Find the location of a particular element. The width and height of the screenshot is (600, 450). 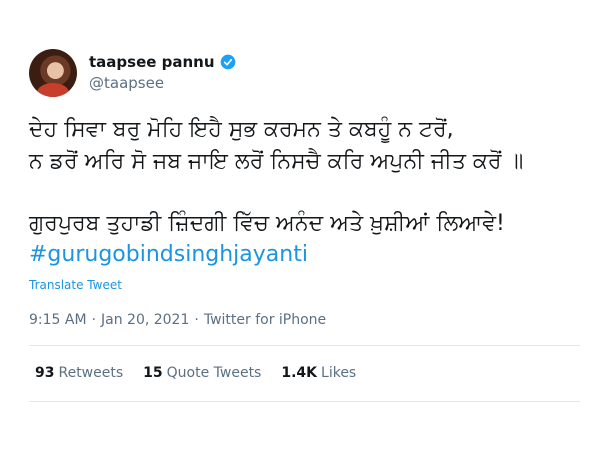

retweets-count: 93 is located at coordinates (45, 373).